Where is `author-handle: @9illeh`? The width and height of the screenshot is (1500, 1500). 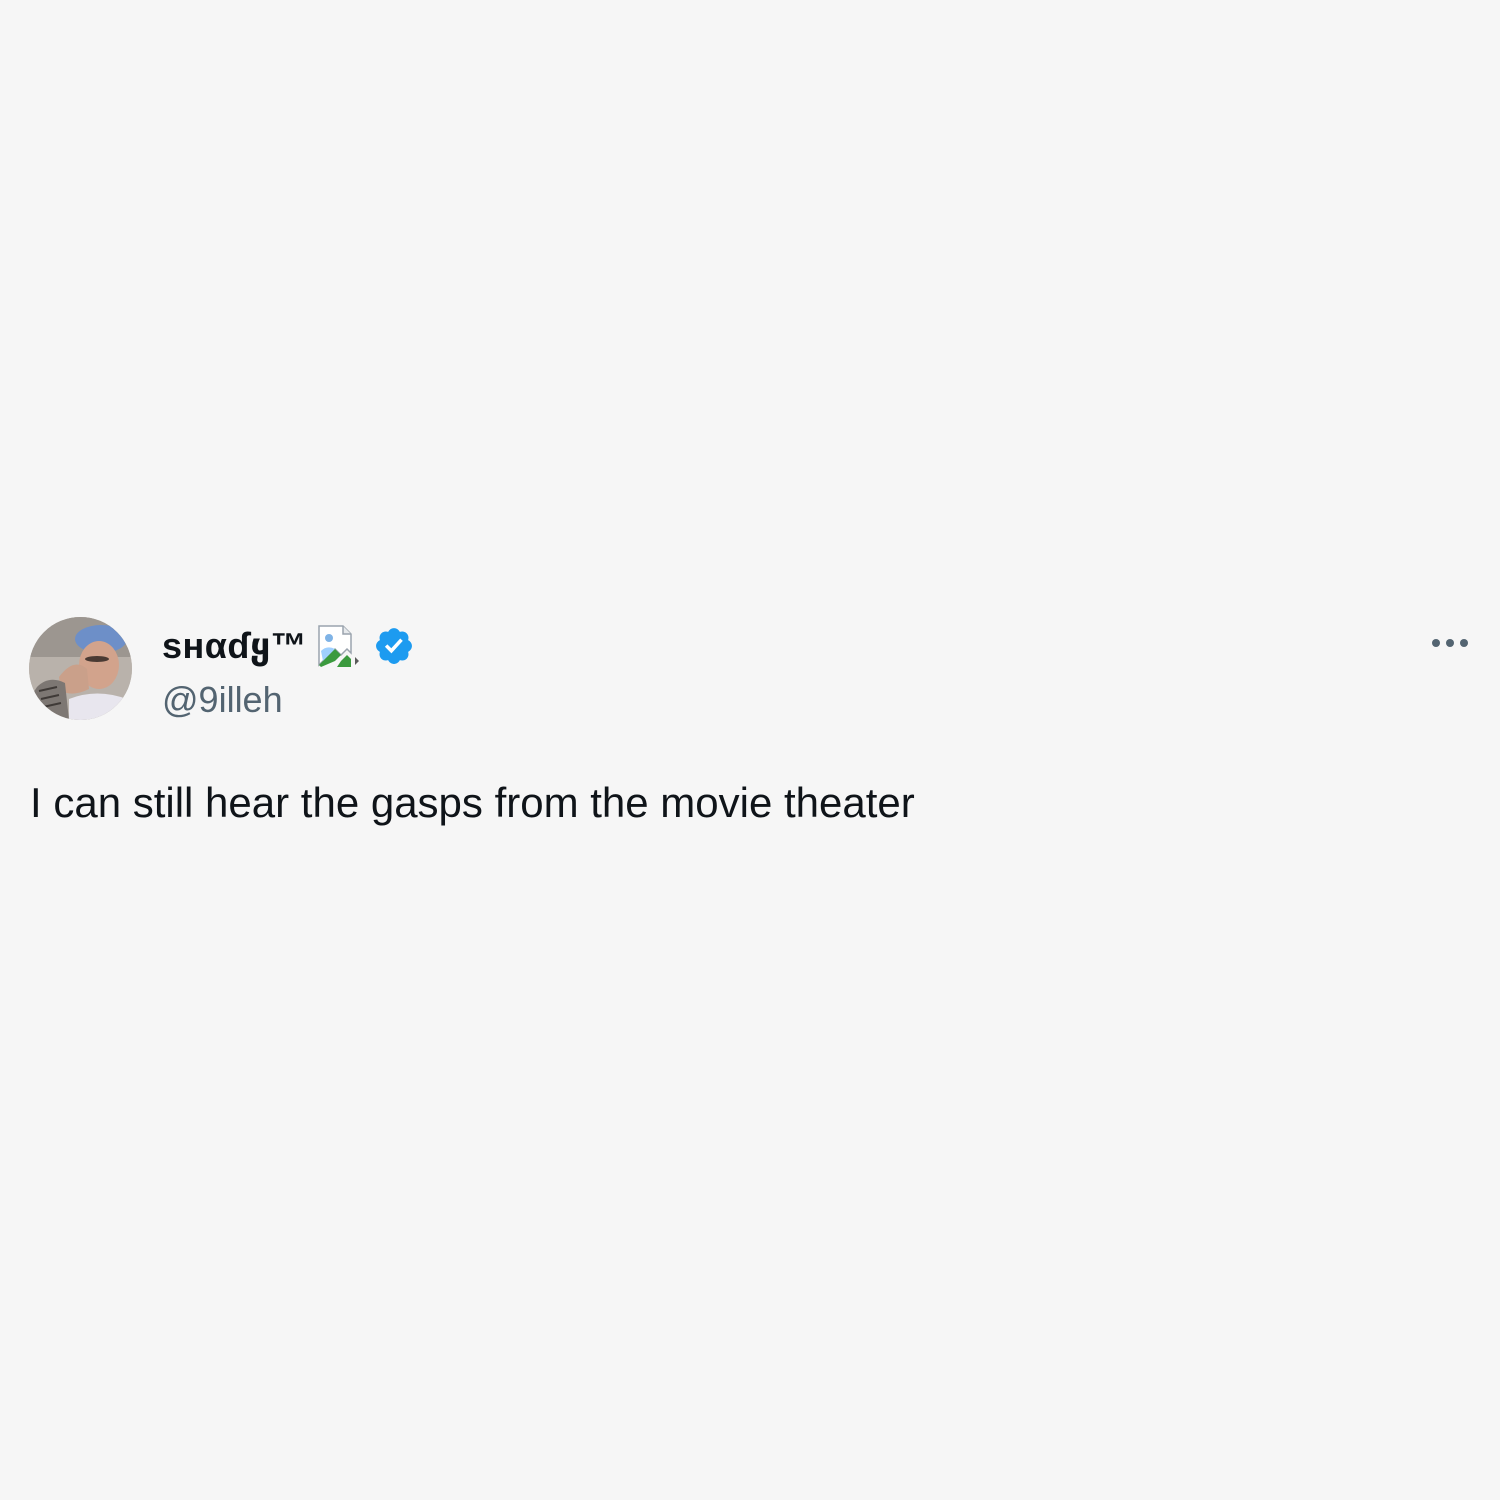 author-handle: @9illeh is located at coordinates (222, 700).